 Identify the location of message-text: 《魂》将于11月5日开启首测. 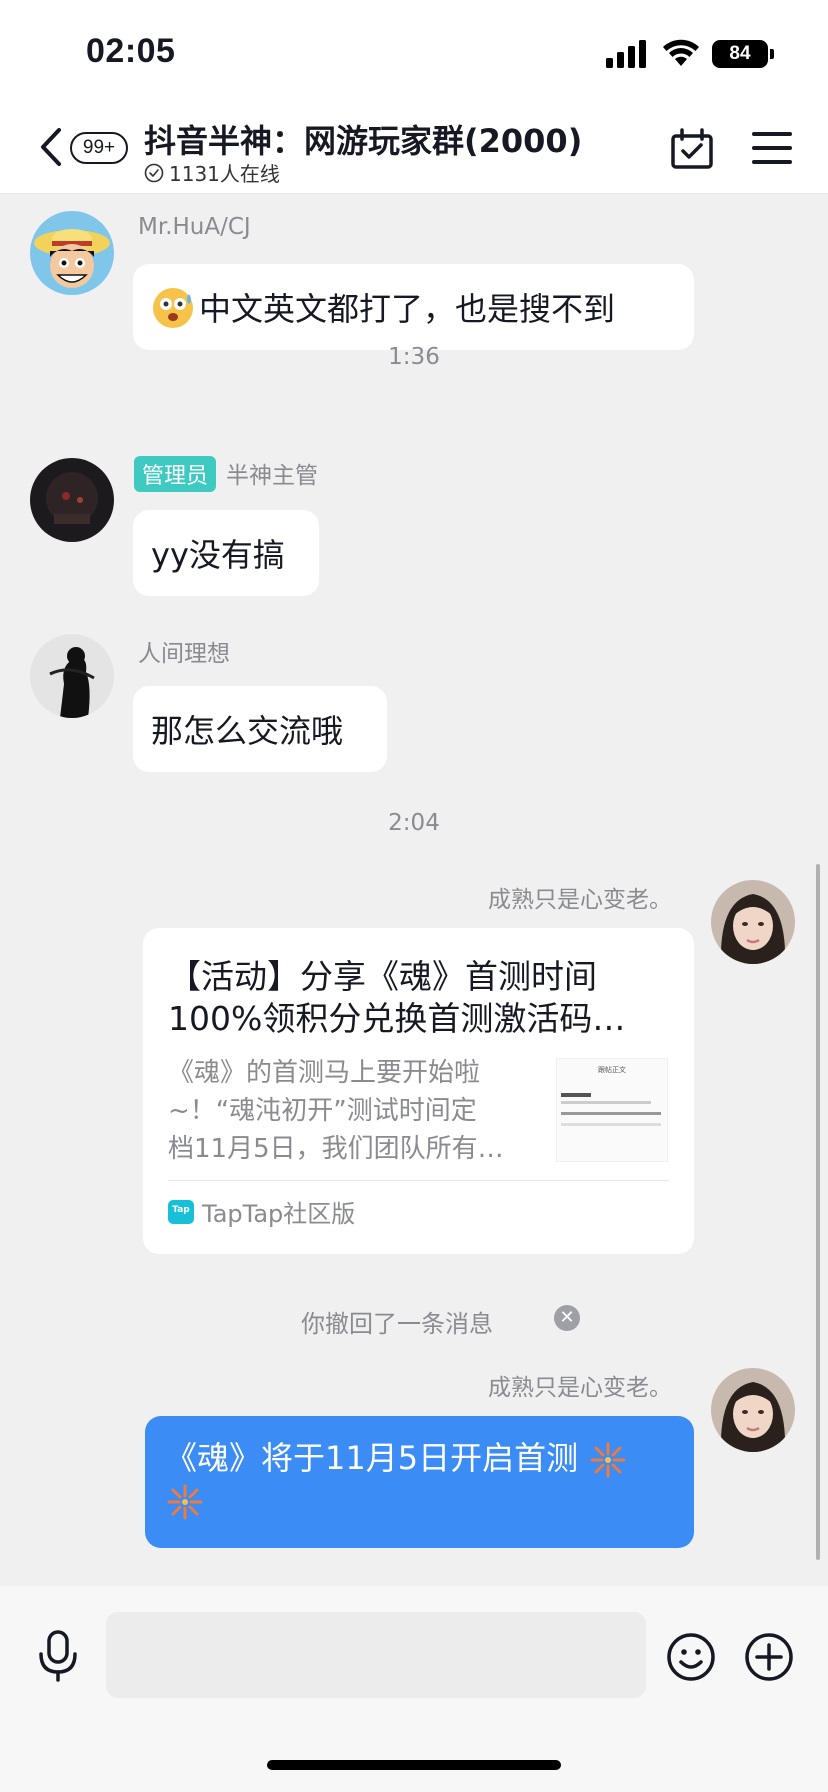
(372, 1458).